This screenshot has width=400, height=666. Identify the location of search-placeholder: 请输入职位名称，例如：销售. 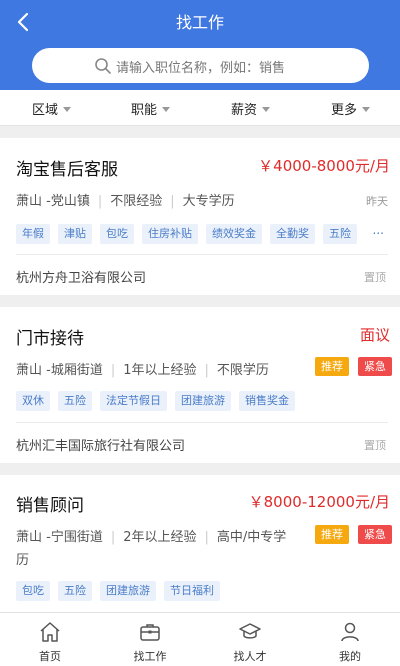
(201, 68).